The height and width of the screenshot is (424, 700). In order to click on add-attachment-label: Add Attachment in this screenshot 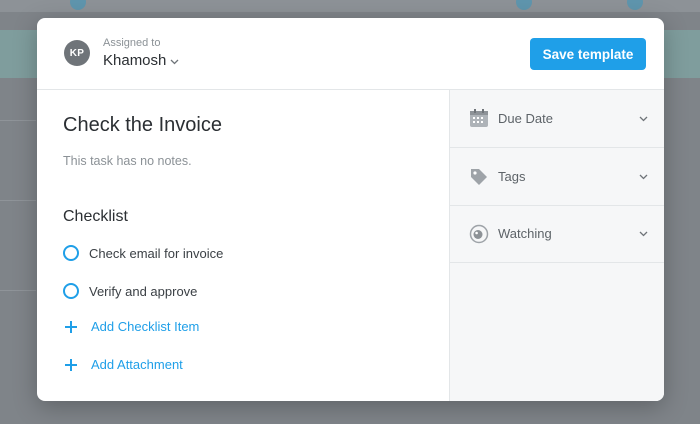, I will do `click(137, 364)`.